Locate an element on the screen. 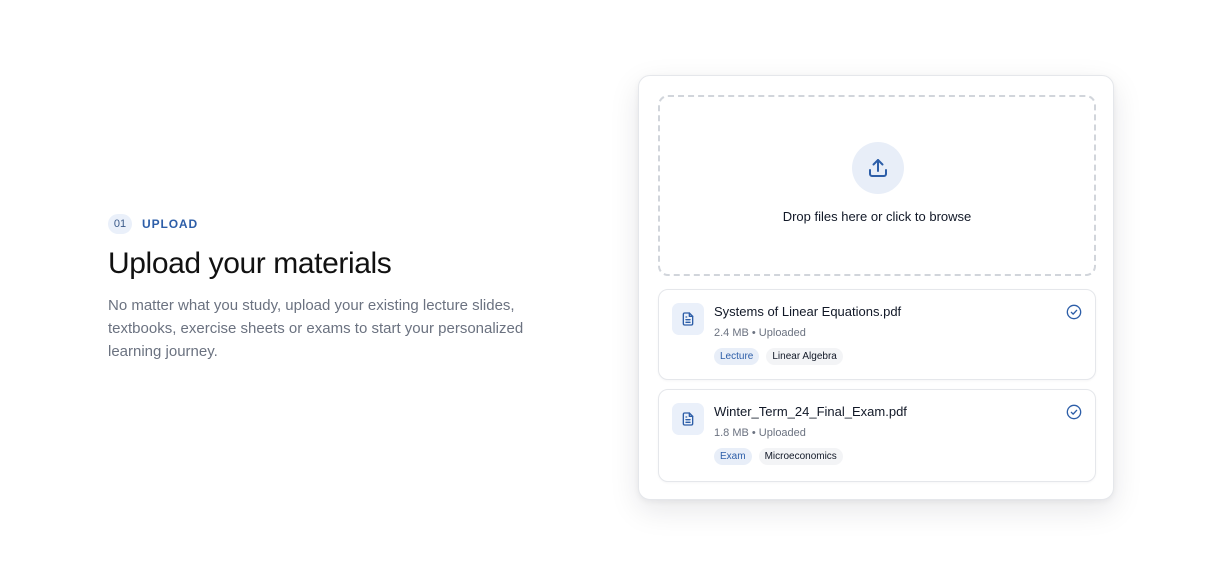  section-title: Upload your materials is located at coordinates (250, 263).